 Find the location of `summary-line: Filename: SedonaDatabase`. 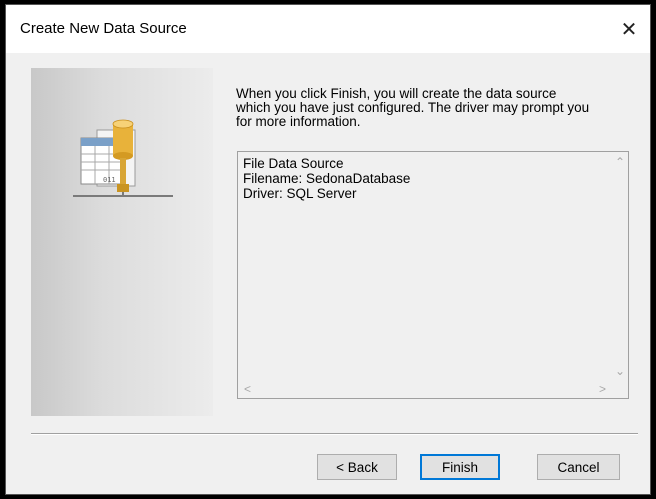

summary-line: Filename: SedonaDatabase is located at coordinates (327, 178).